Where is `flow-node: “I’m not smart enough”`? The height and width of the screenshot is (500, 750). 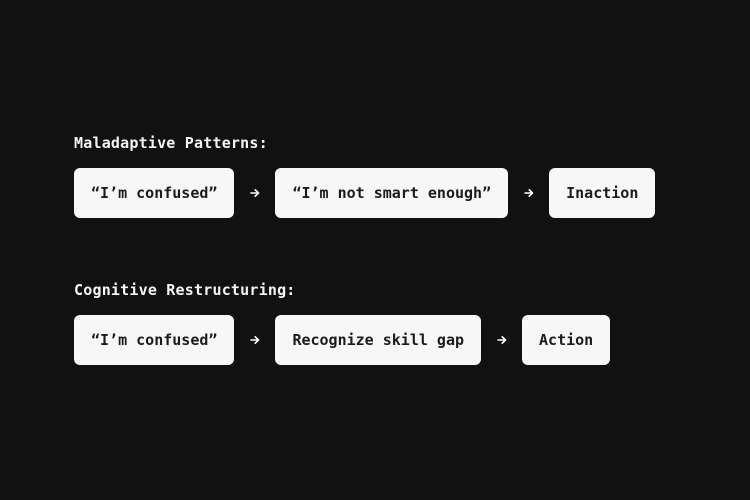 flow-node: “I’m not smart enough” is located at coordinates (392, 193).